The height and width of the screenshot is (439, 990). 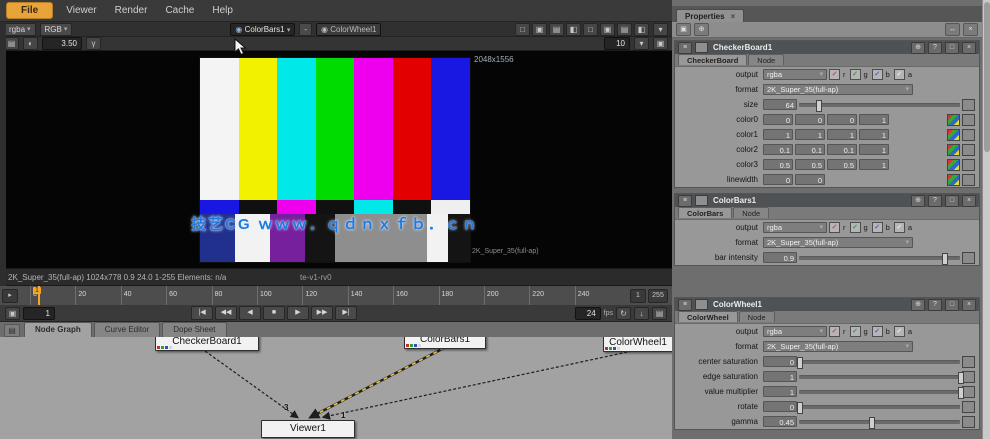 What do you see at coordinates (222, 10) in the screenshot?
I see `menu-item-help: Help` at bounding box center [222, 10].